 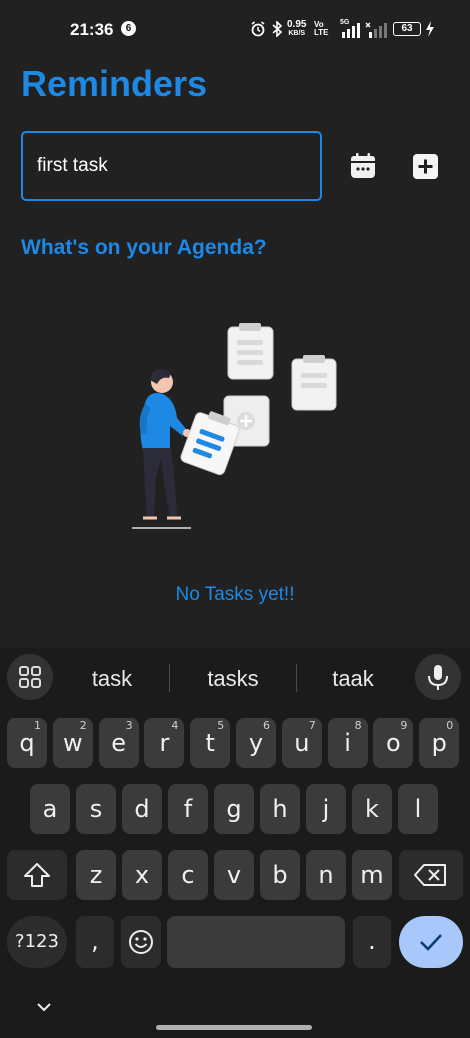 I want to click on key-a: a, so click(x=50, y=809).